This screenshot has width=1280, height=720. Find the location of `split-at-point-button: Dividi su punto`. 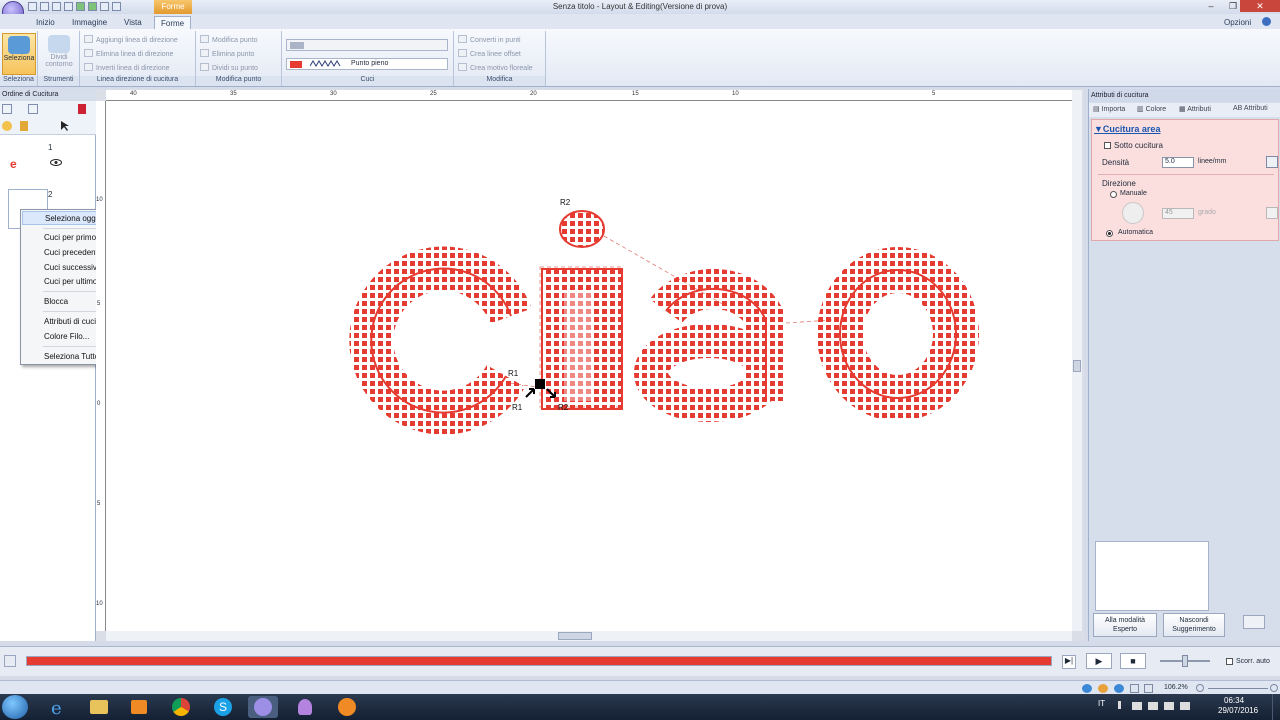

split-at-point-button: Dividi su punto is located at coordinates (229, 68).